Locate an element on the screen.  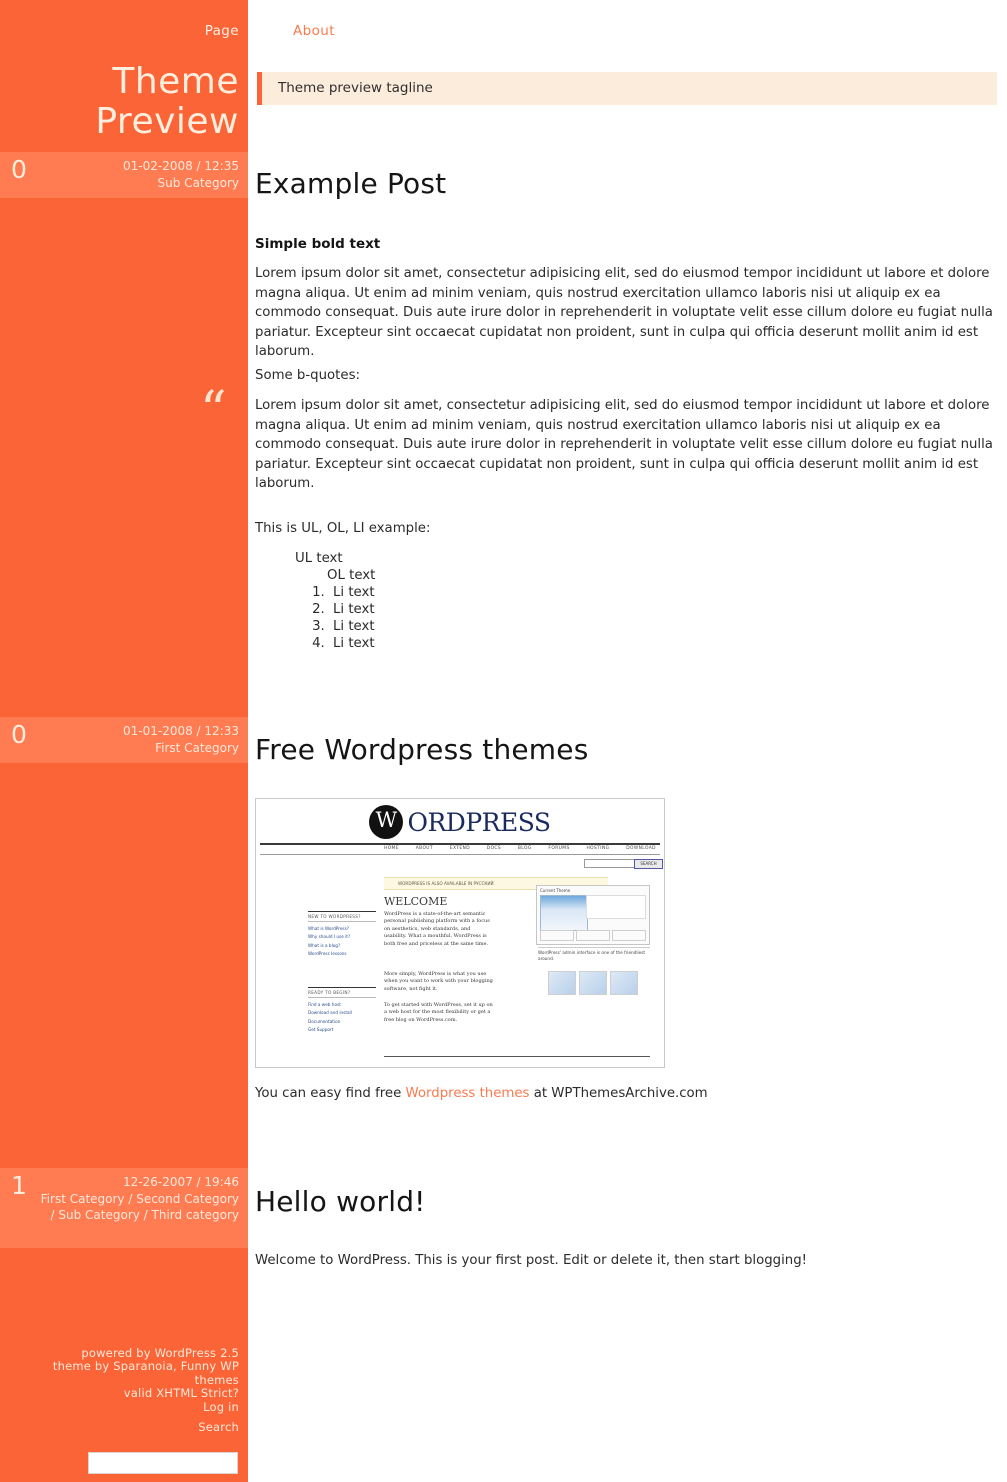
post-categories: Sub Category is located at coordinates (136, 183).